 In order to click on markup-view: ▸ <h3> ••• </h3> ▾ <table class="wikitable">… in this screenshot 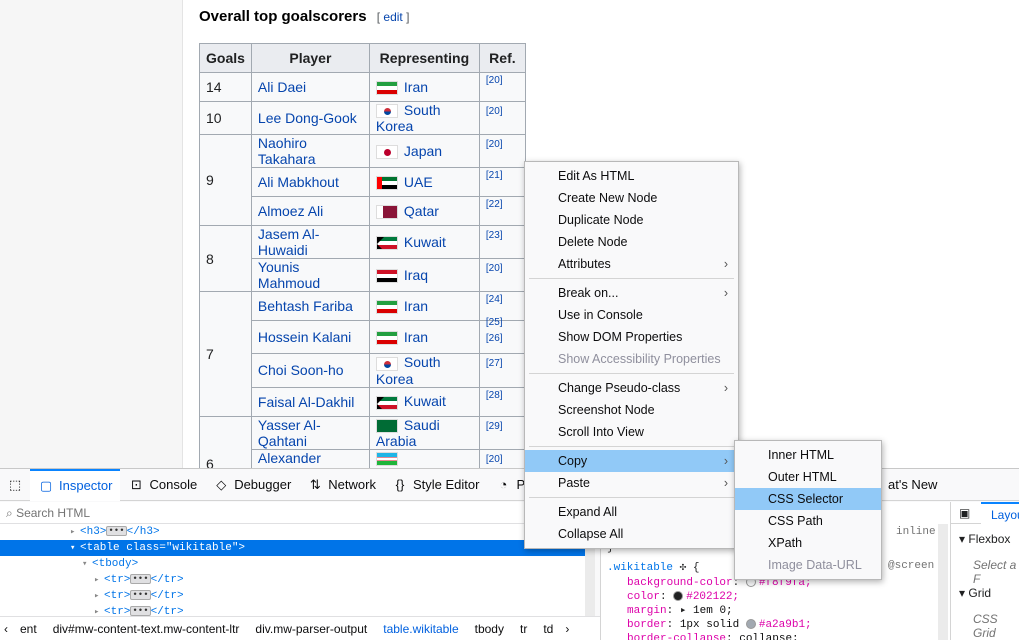, I will do `click(292, 571)`.